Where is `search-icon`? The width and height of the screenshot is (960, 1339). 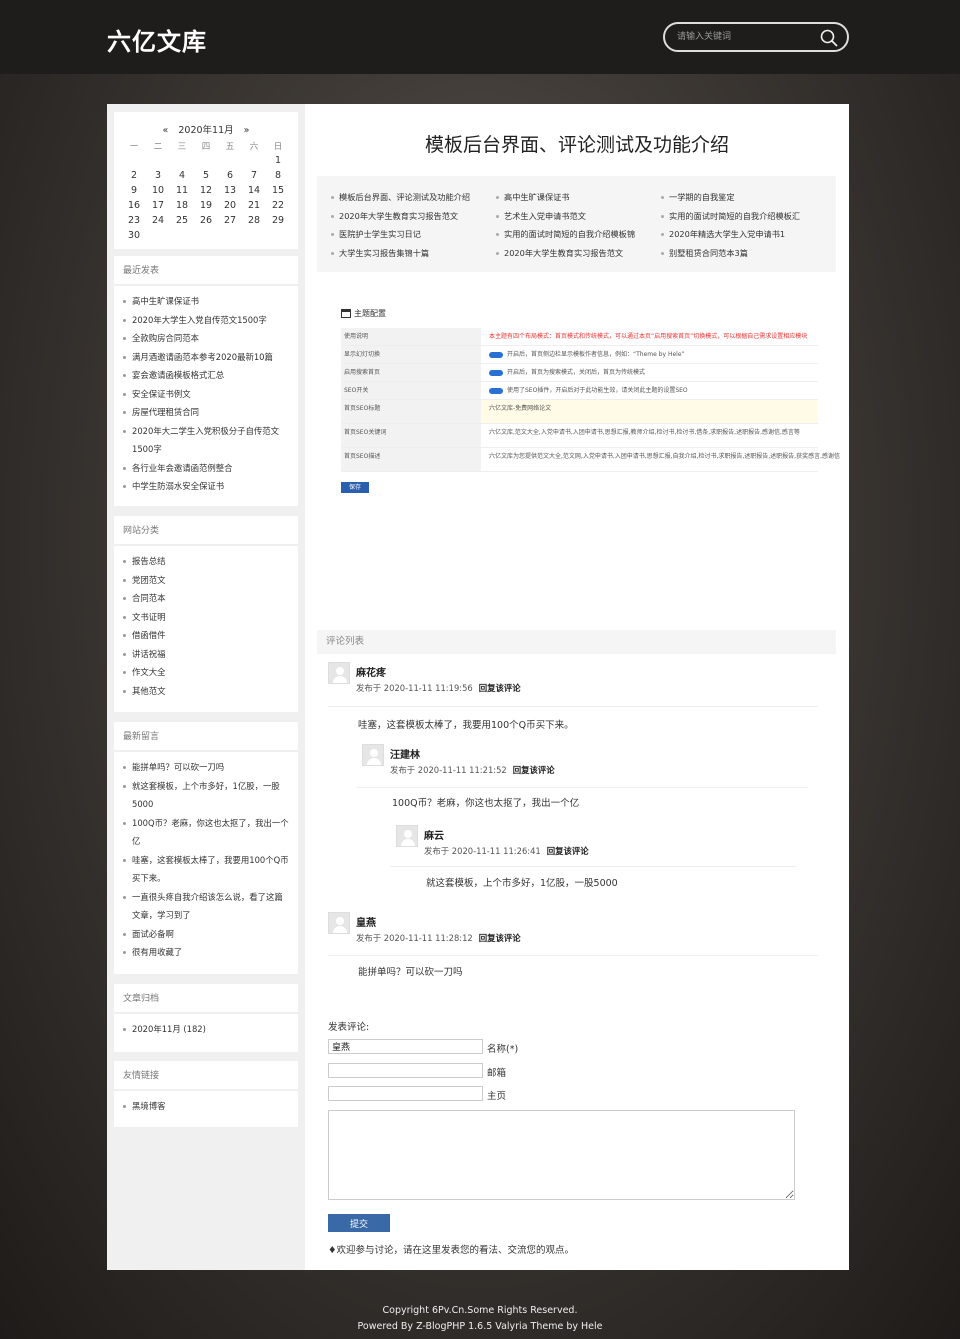
search-icon is located at coordinates (829, 38).